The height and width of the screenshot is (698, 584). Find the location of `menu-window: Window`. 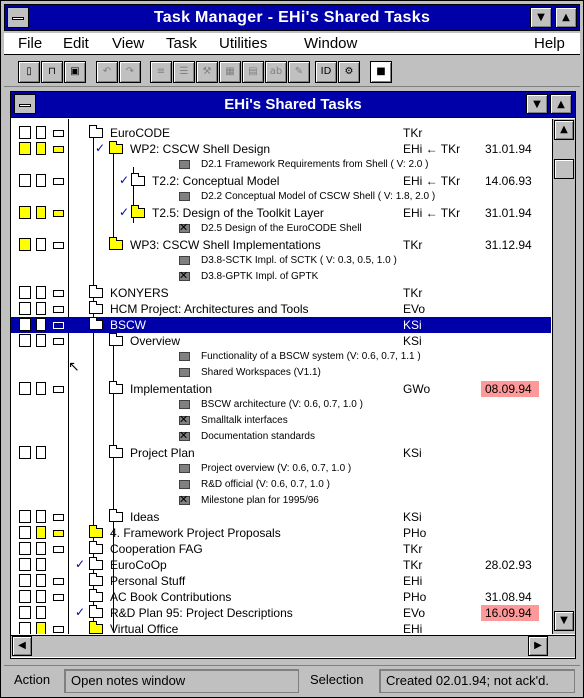

menu-window: Window is located at coordinates (330, 43).